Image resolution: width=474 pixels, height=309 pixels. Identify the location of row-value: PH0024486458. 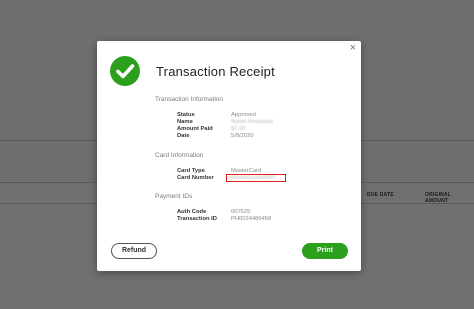
(251, 219).